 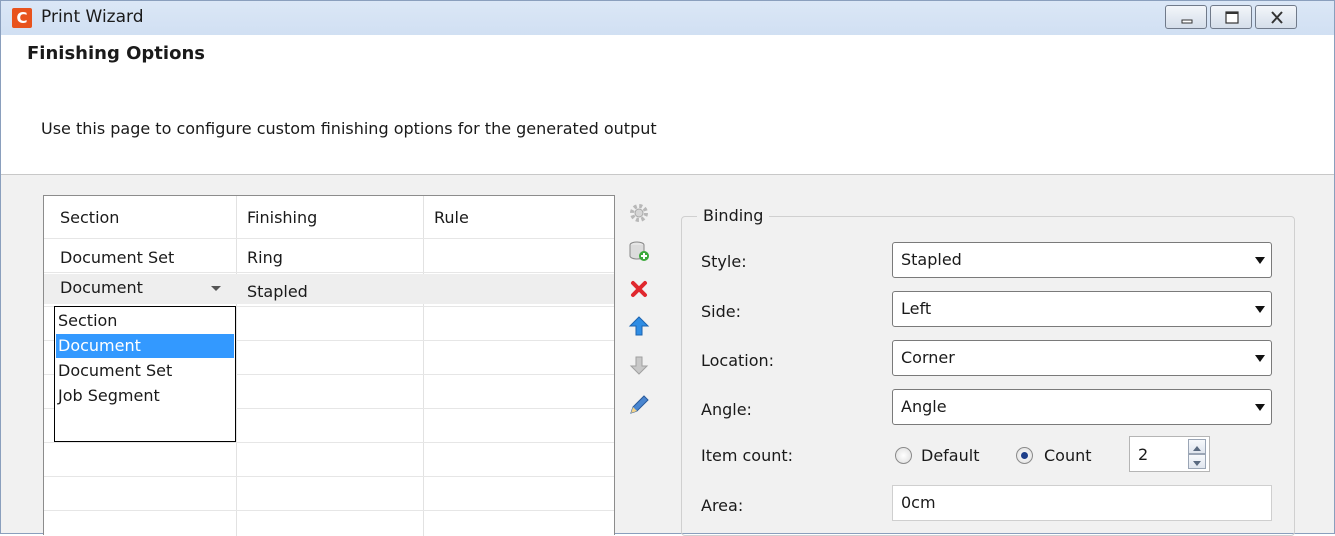 What do you see at coordinates (1186, 17) in the screenshot?
I see `minimize-button` at bounding box center [1186, 17].